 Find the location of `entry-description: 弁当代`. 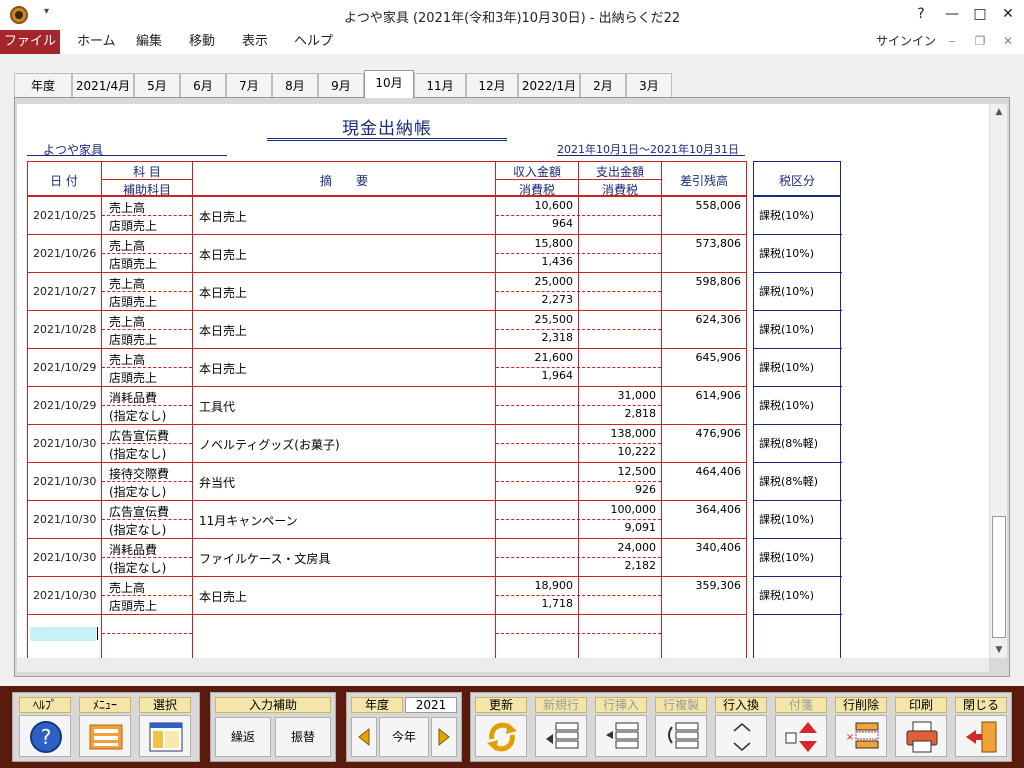

entry-description: 弁当代 is located at coordinates (217, 482).